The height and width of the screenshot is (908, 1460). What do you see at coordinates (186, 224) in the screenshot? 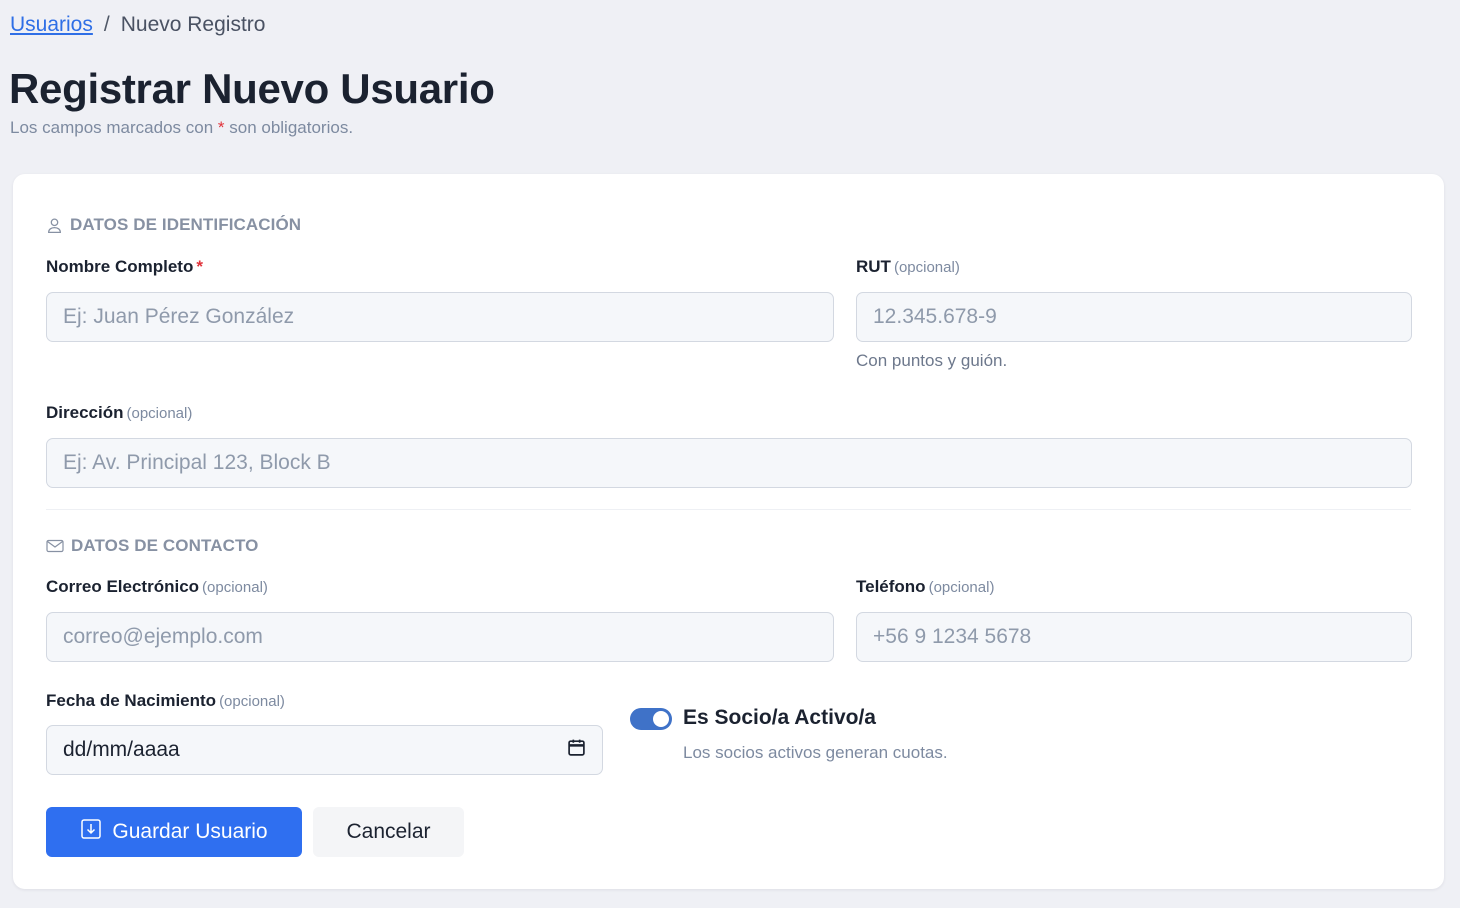
I see `section-title-identification-text: DATOS DE IDENTIFICACIÓN` at bounding box center [186, 224].